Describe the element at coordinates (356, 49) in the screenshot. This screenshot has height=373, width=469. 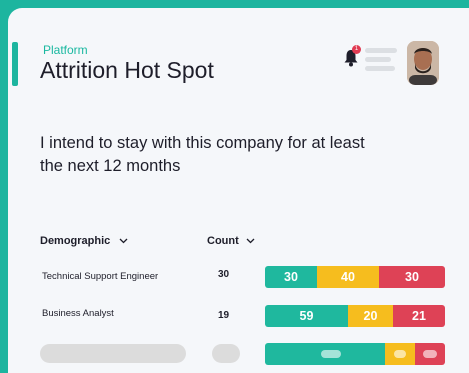
I see `notification-badge: 1` at that location.